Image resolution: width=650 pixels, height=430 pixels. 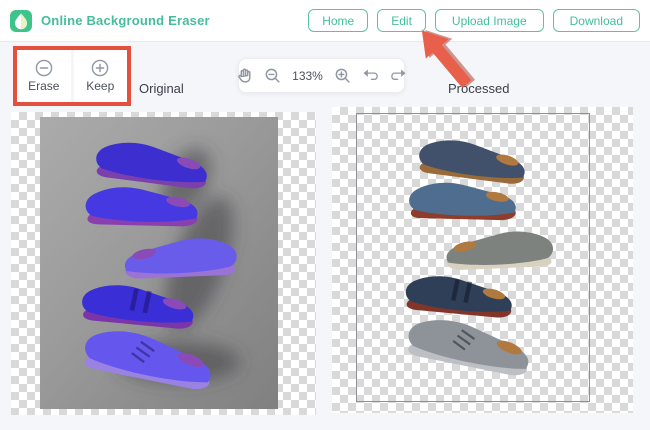 What do you see at coordinates (370, 75) in the screenshot?
I see `undo-icon` at bounding box center [370, 75].